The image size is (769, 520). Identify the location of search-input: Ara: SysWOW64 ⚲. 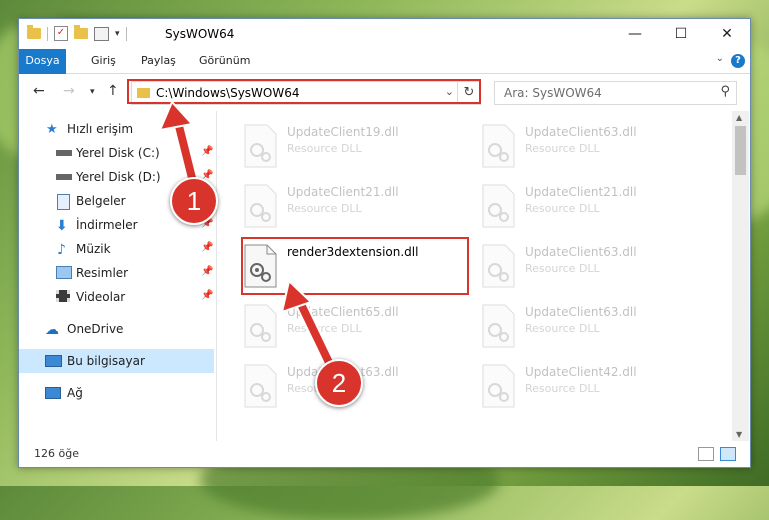
(615, 93).